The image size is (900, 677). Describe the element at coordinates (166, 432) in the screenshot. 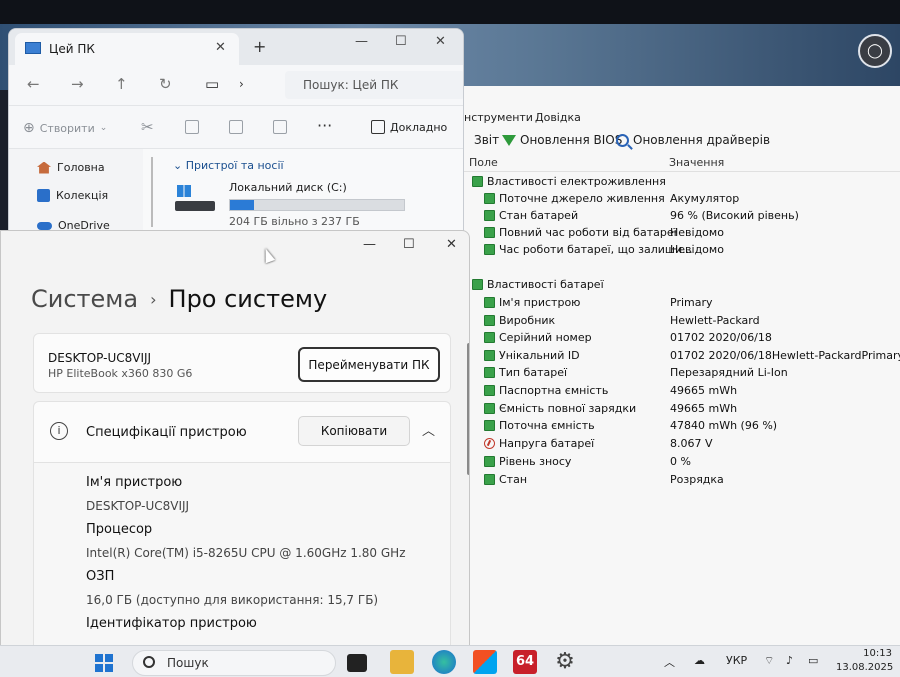

I see `specs-title: Специфікації пристрою` at that location.